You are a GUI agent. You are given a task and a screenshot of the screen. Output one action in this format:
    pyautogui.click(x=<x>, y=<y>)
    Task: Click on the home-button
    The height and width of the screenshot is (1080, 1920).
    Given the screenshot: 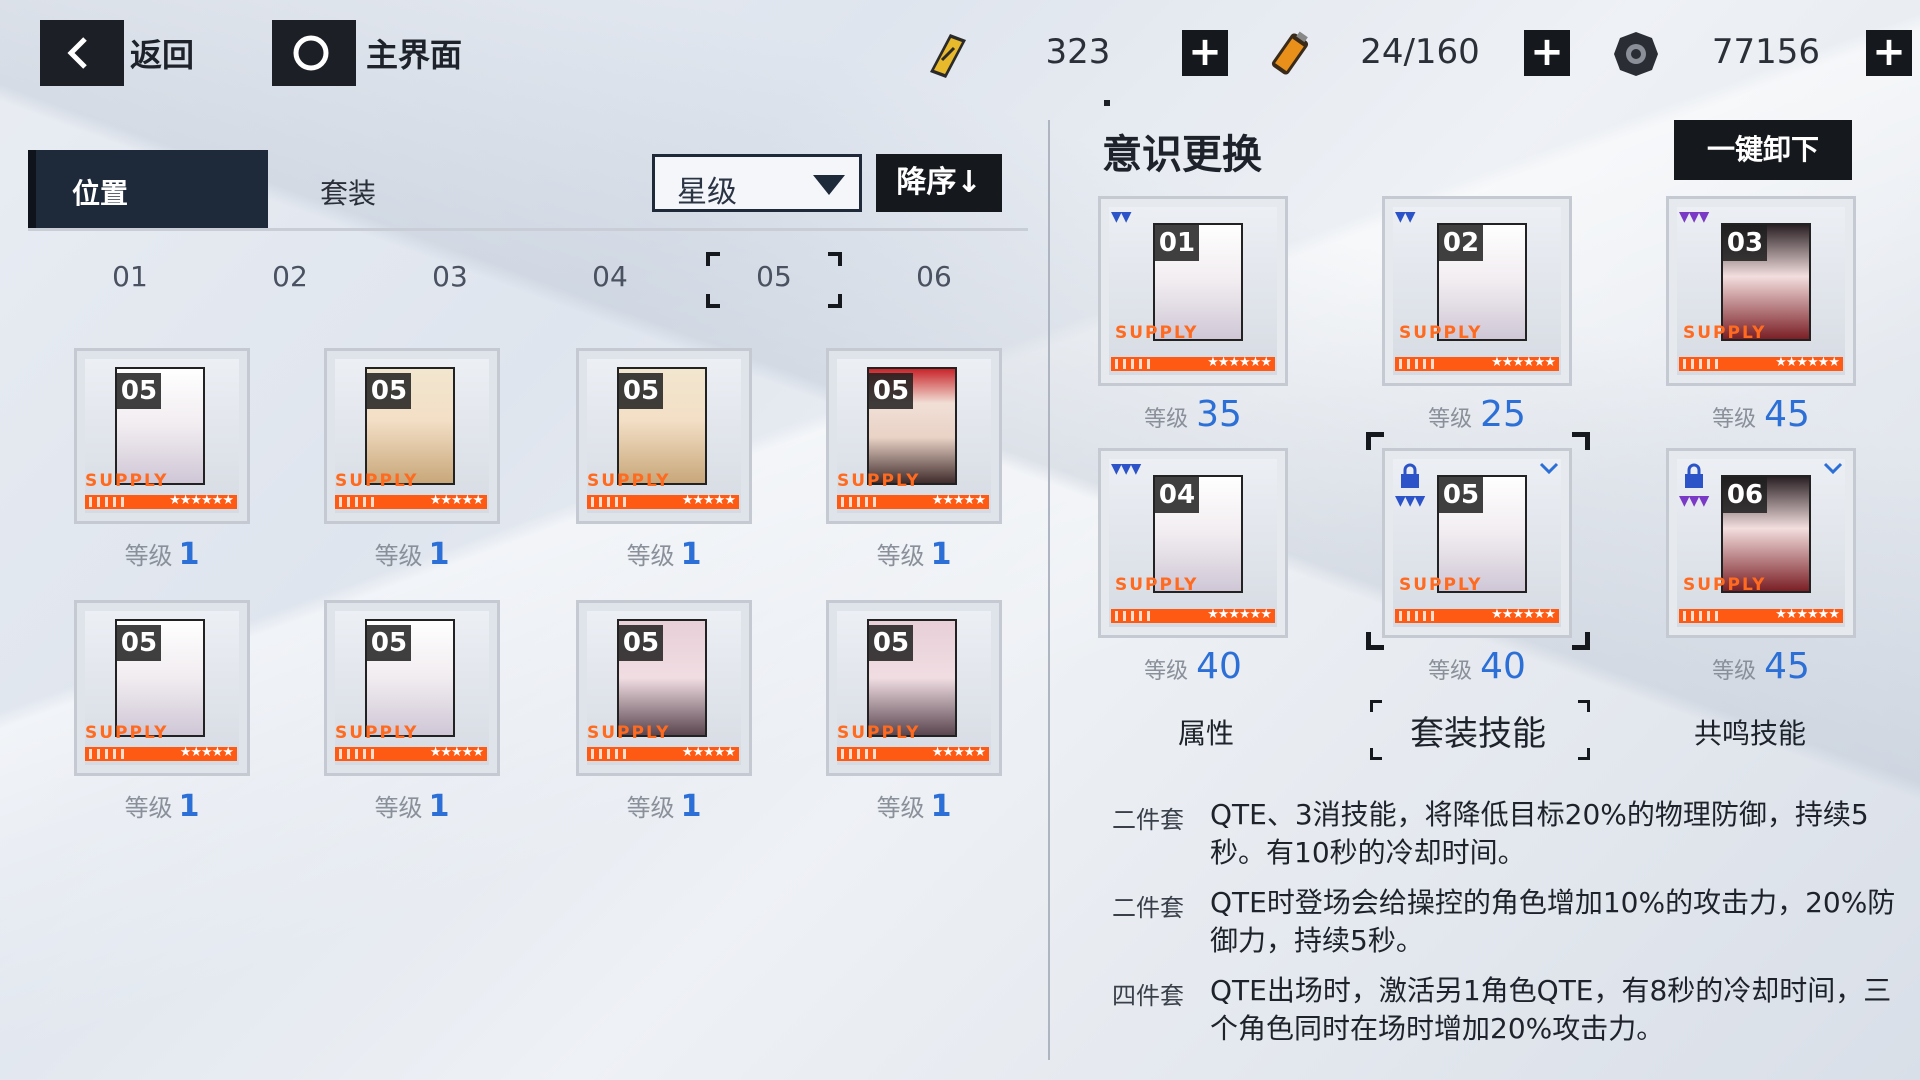 What is the action you would take?
    pyautogui.click(x=314, y=53)
    